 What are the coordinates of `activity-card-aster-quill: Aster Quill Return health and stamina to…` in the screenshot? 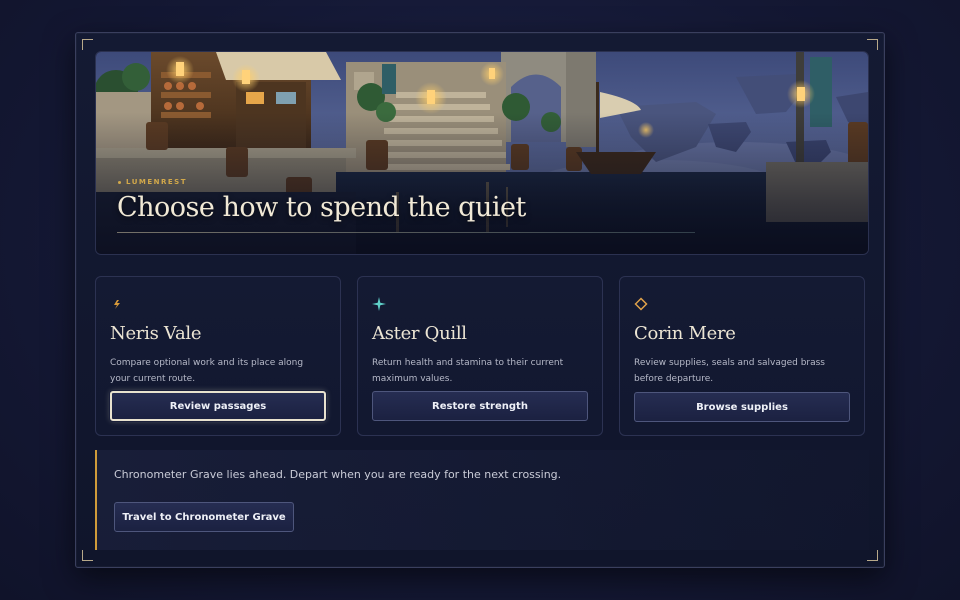 It's located at (480, 356).